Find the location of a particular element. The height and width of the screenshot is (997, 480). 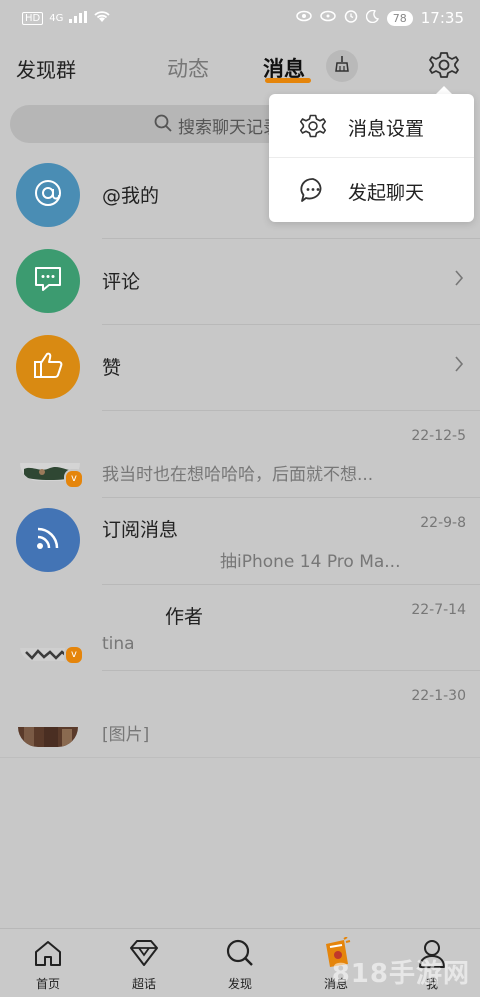

settings-popup-menu: 消息设置 发起聊天 is located at coordinates (371, 158).